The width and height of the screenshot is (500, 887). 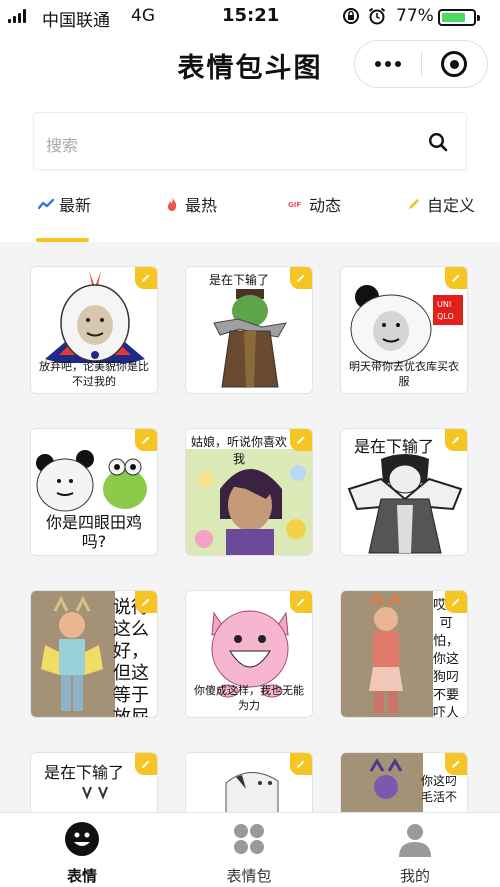 I want to click on grid-dots-icon, so click(x=249, y=839).